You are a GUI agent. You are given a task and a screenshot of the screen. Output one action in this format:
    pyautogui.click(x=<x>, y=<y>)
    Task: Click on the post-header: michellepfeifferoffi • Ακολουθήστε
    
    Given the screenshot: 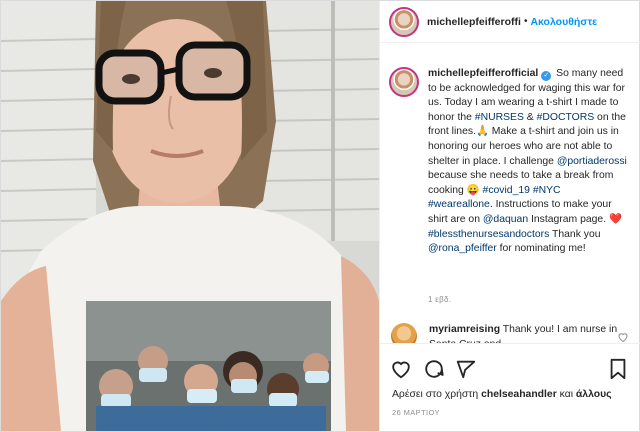 What is the action you would take?
    pyautogui.click(x=510, y=22)
    